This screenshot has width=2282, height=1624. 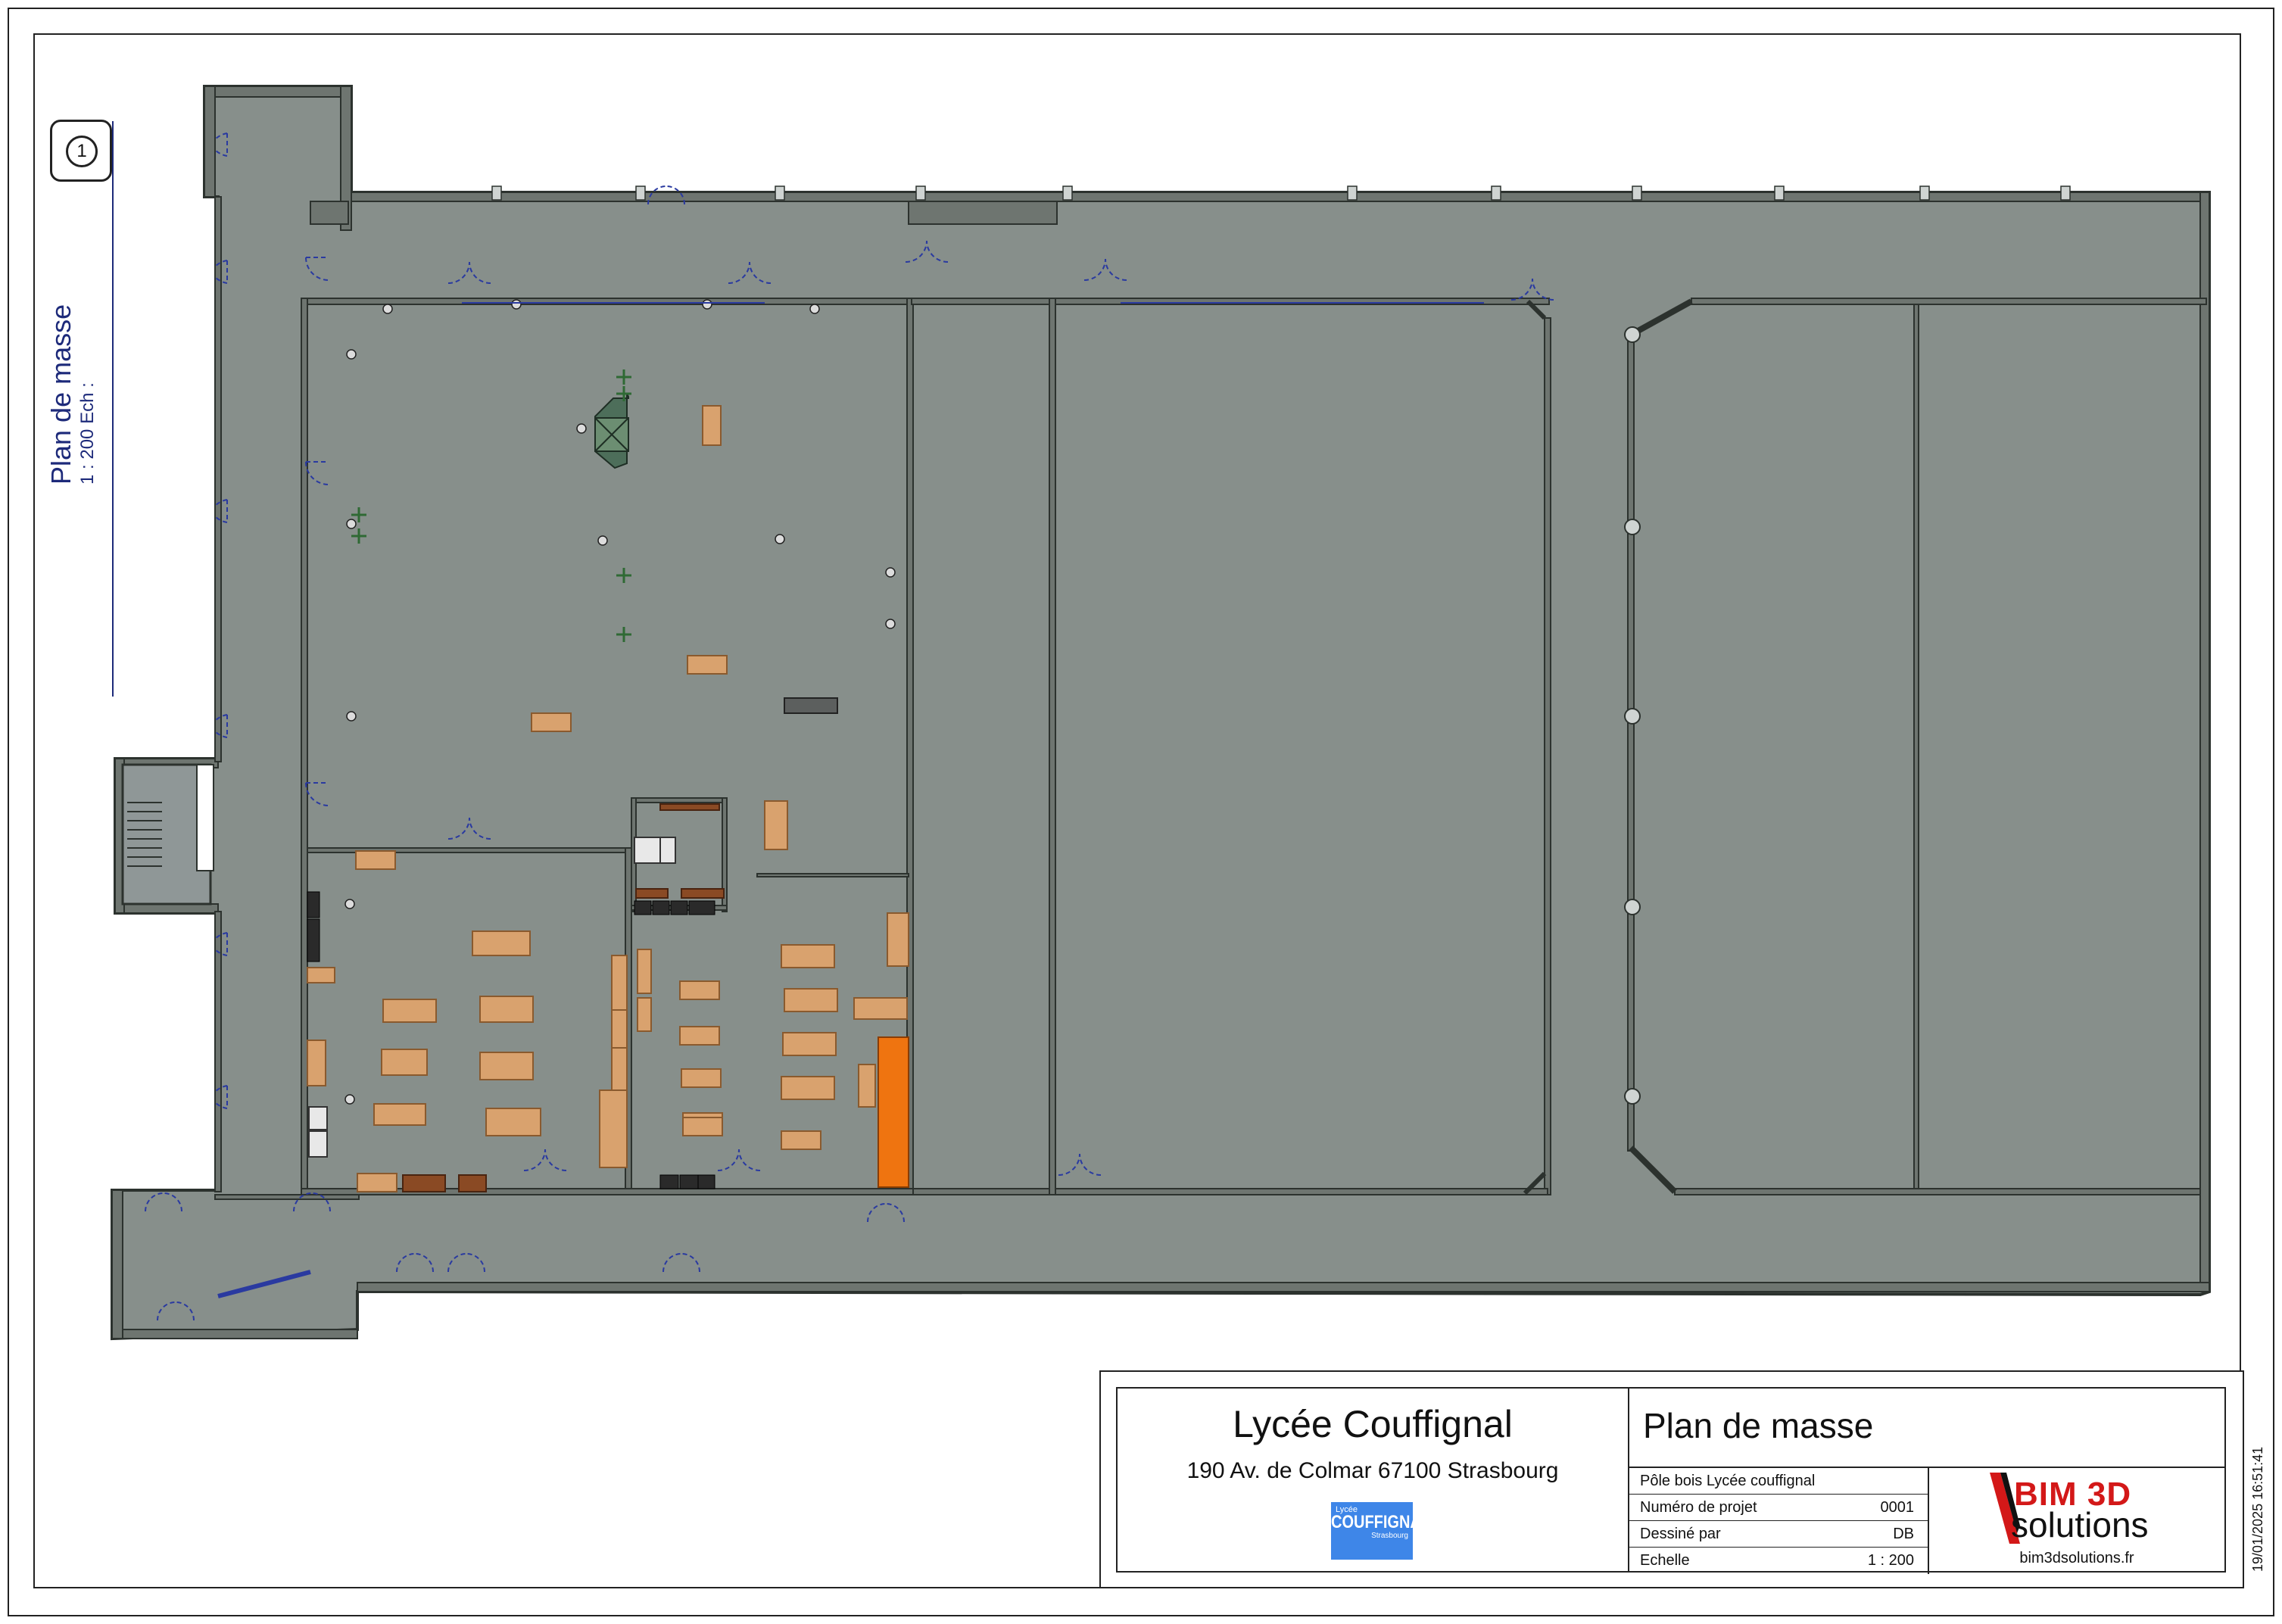 What do you see at coordinates (218, 479) in the screenshot?
I see `west-corridor-wall` at bounding box center [218, 479].